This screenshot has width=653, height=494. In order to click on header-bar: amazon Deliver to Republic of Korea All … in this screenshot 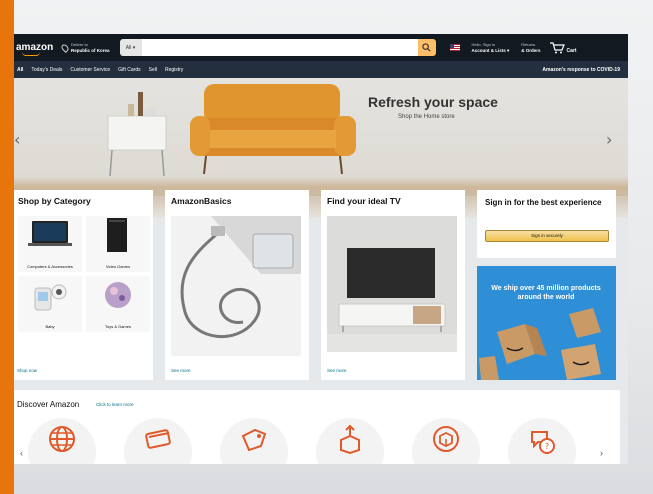, I will do `click(321, 47)`.